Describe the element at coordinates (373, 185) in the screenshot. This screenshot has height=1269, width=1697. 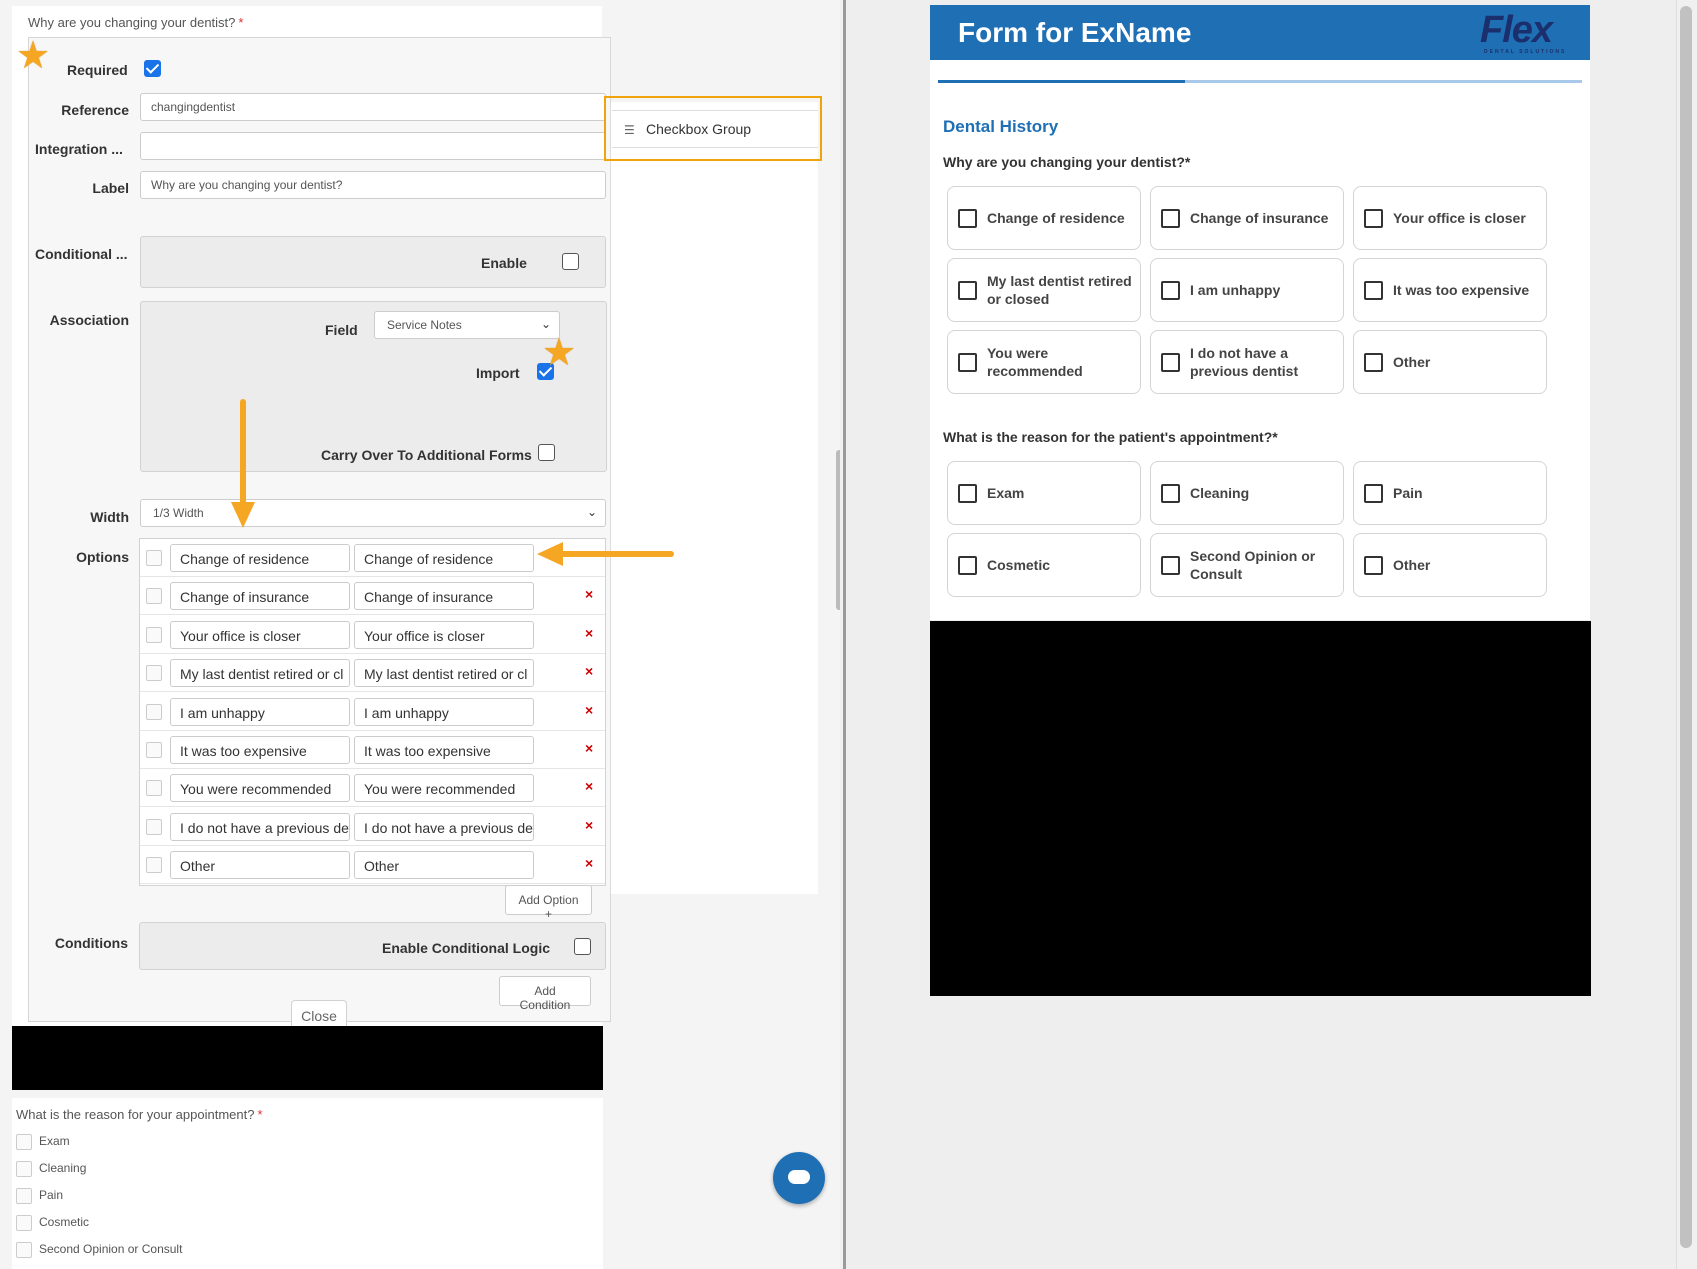
I see `label-input: Why are you changing your dentist?` at that location.